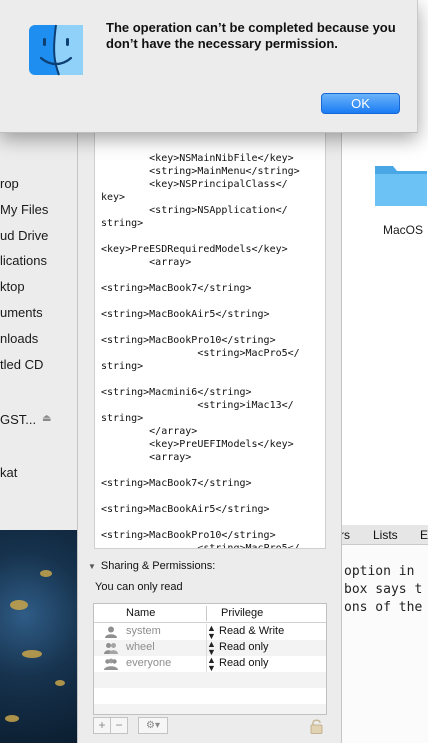 Image resolution: width=428 pixels, height=743 pixels. What do you see at coordinates (197, 405) in the screenshot?
I see `plist-line: <string>iMac13</` at bounding box center [197, 405].